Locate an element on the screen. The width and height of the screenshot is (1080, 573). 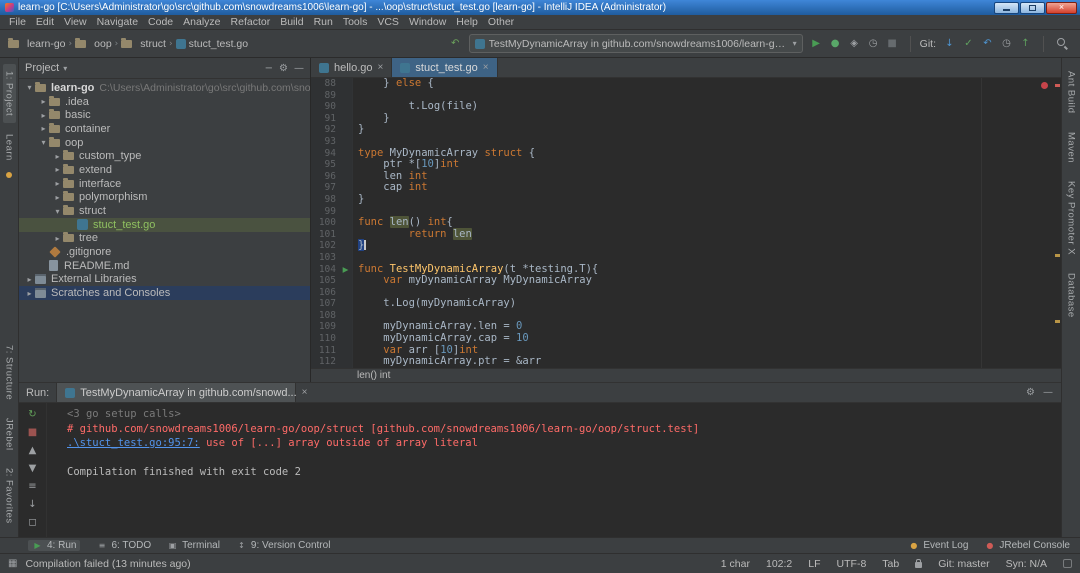
profiler-icon: ◷ is located at coordinates (873, 43).